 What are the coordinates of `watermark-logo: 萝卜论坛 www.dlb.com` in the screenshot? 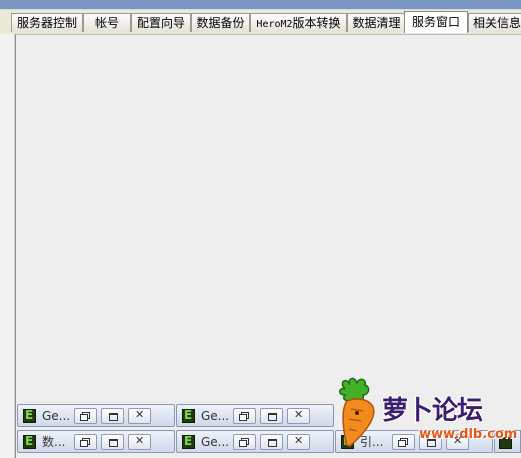 It's located at (426, 416).